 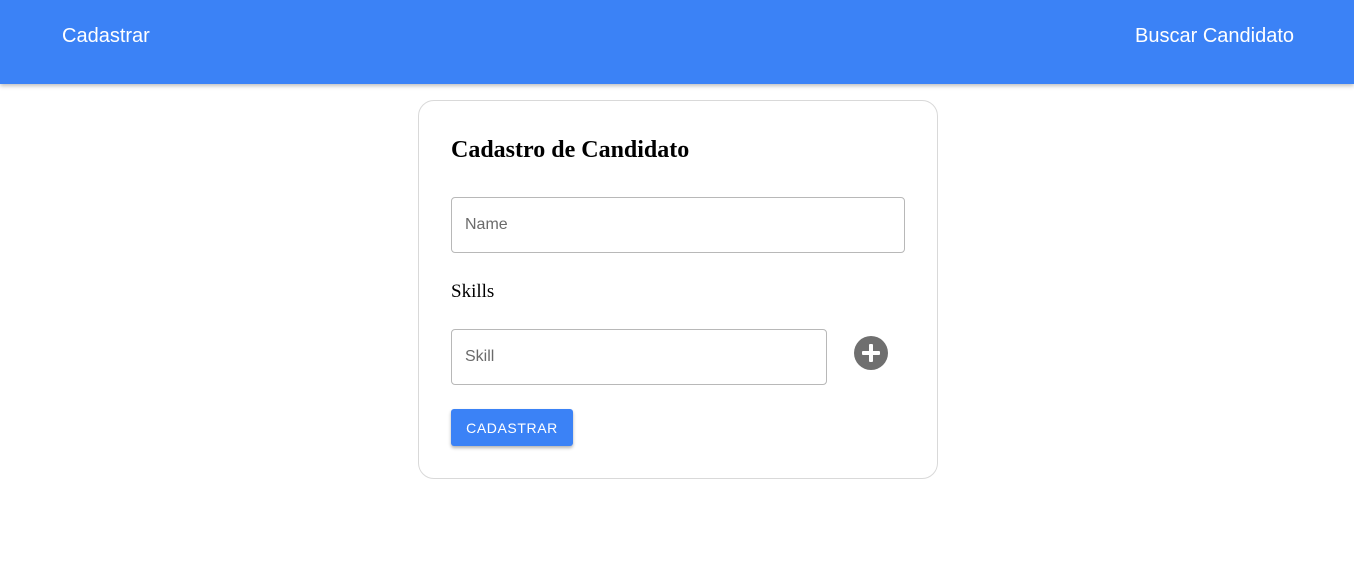 I want to click on top-app-bar: Cadastrar Buscar Candidato, so click(x=677, y=42).